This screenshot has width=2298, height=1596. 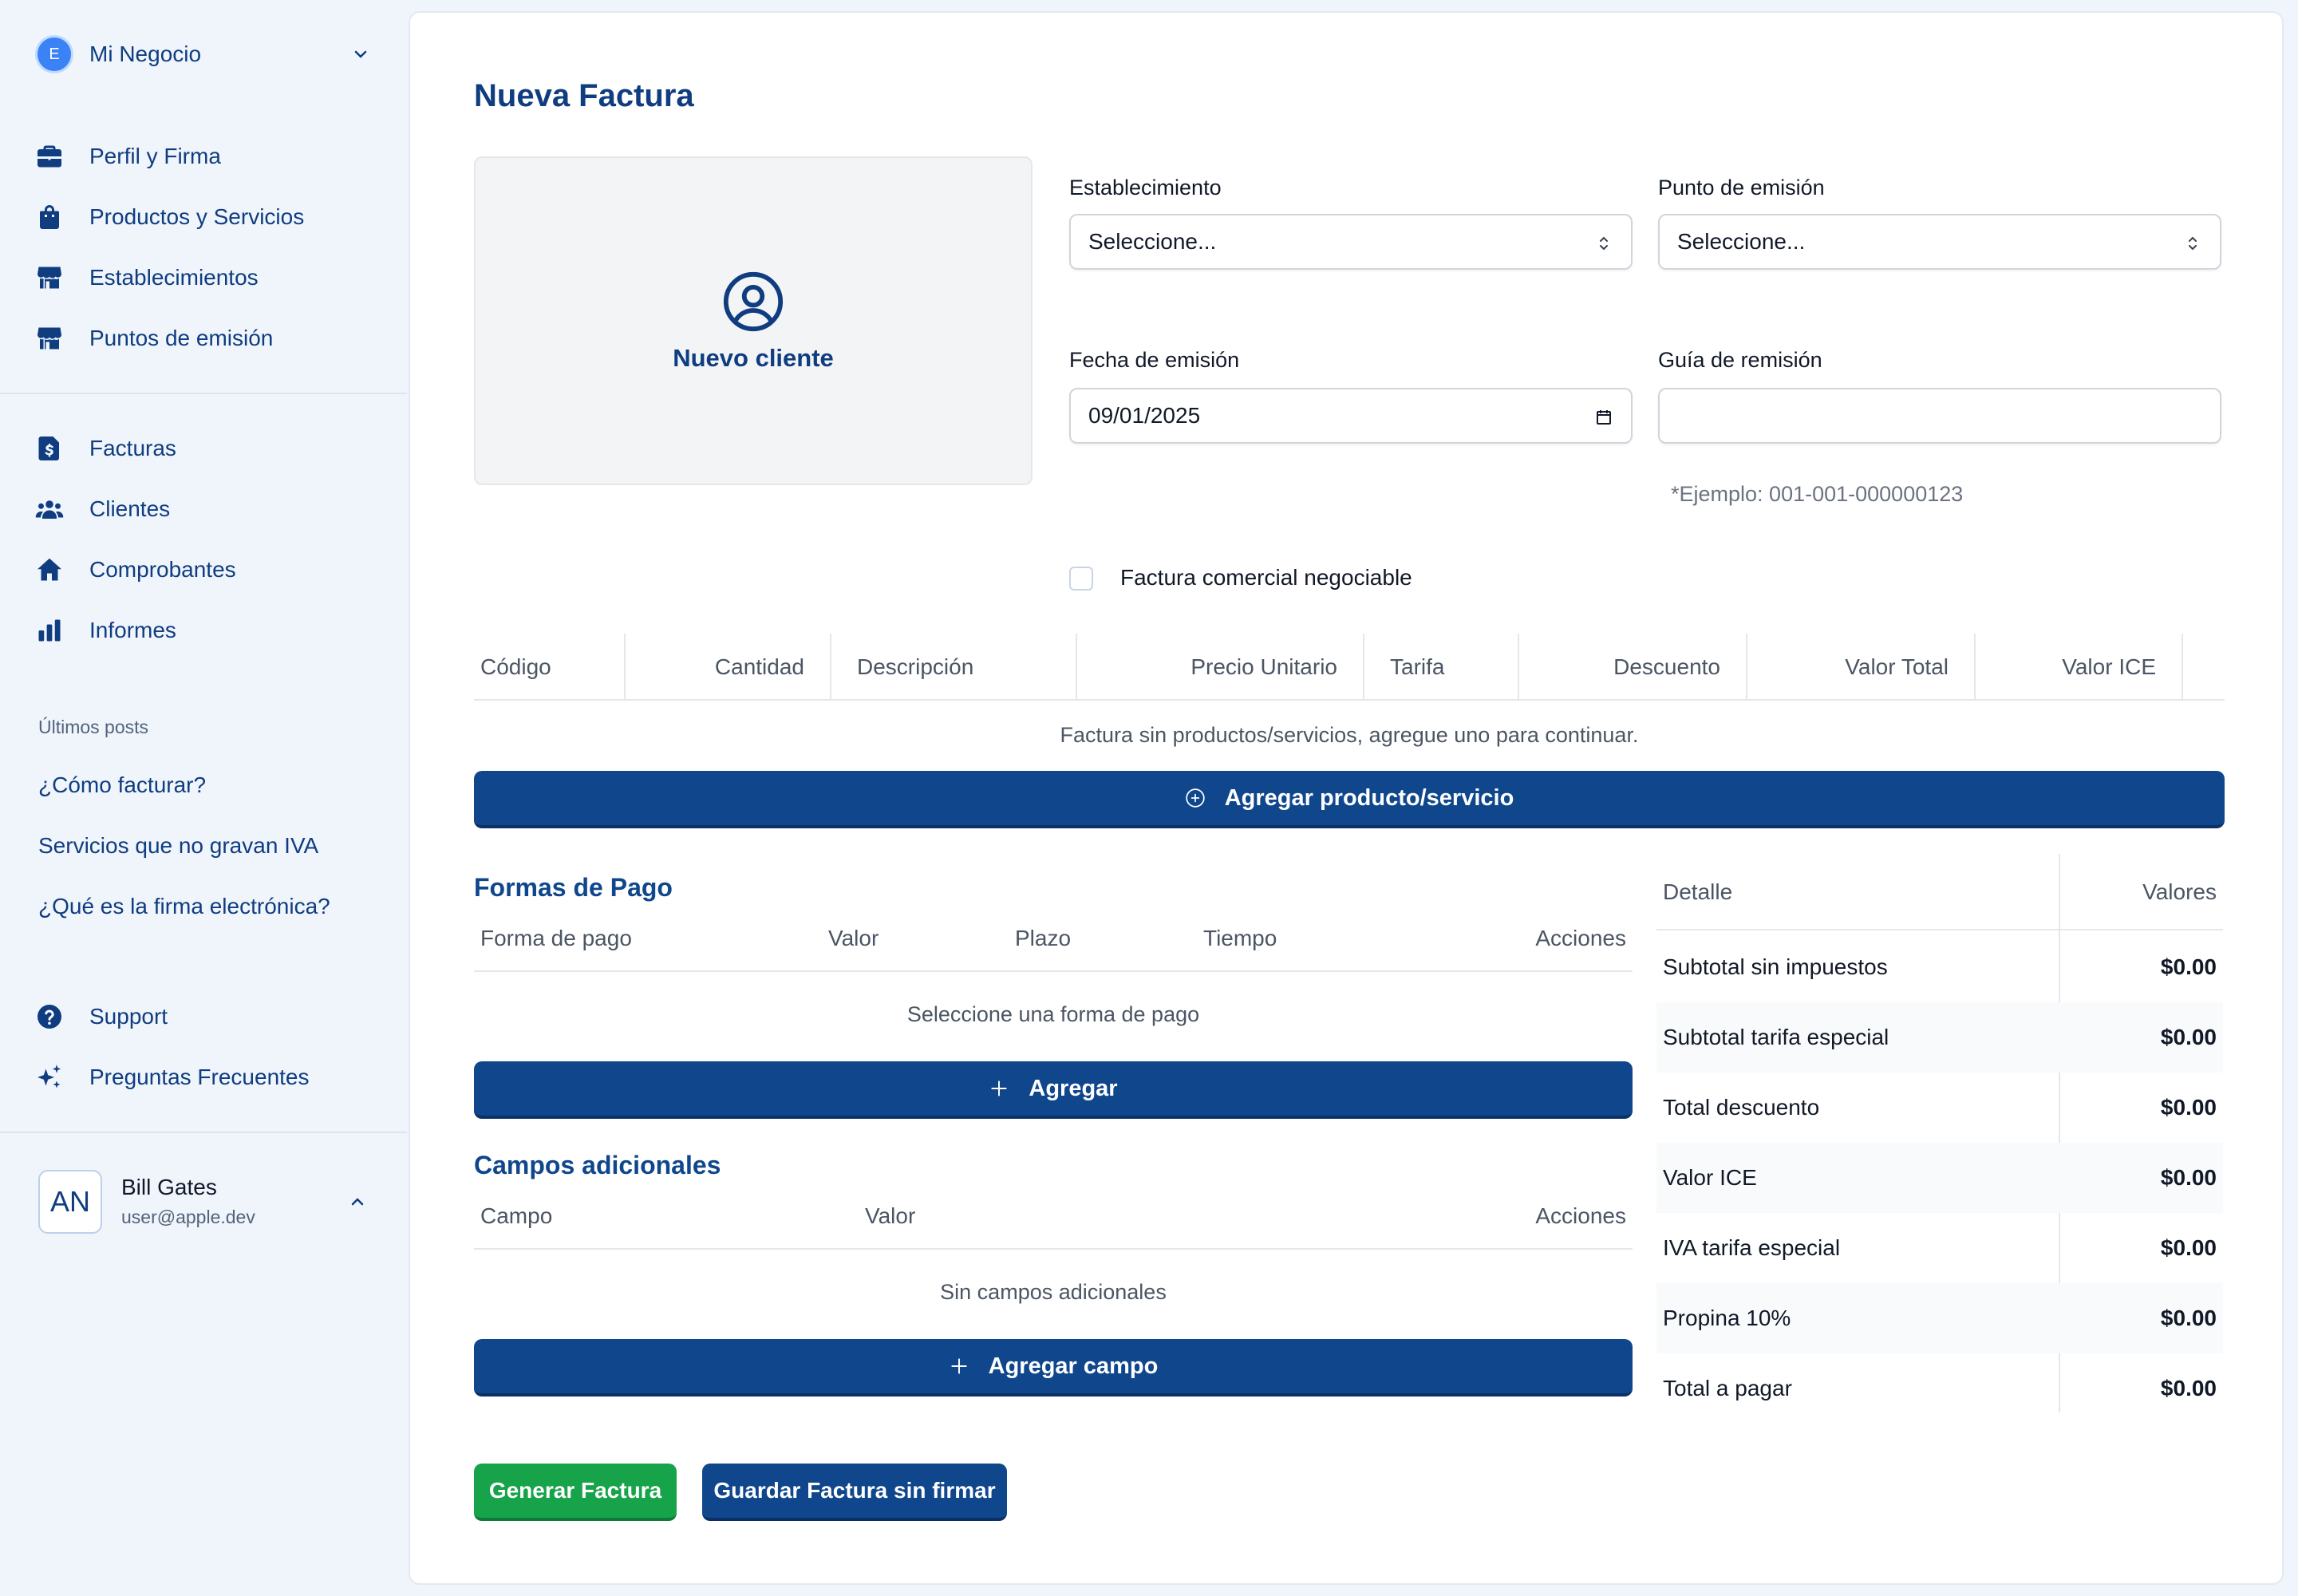 What do you see at coordinates (197, 216) in the screenshot?
I see `sidebar-item-label: Productos y Servicios` at bounding box center [197, 216].